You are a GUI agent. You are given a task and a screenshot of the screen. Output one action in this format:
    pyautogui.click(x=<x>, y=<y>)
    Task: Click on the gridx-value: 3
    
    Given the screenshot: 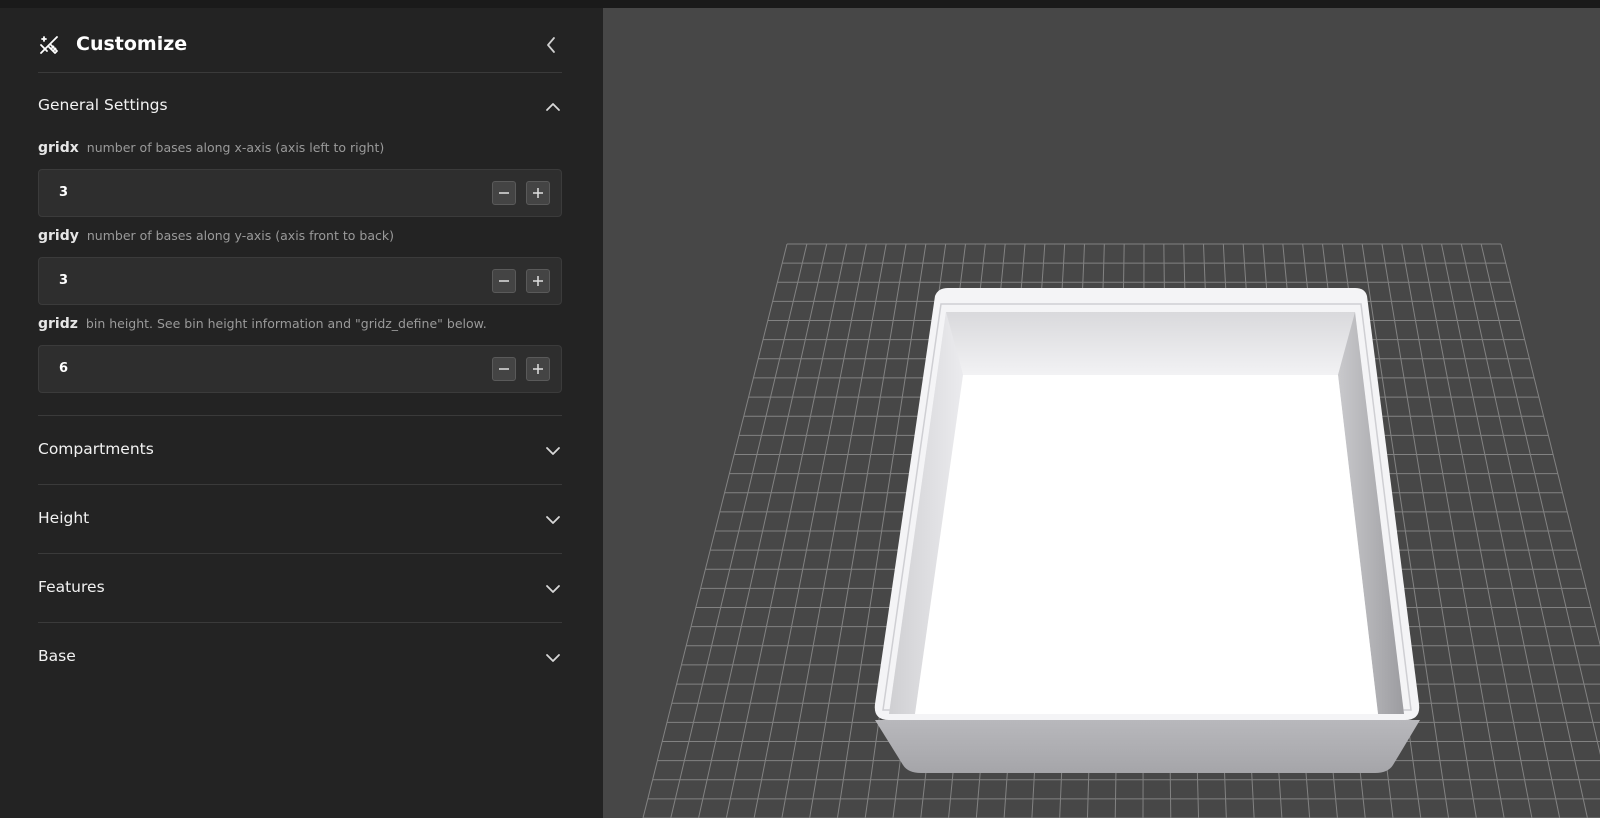 What is the action you would take?
    pyautogui.click(x=63, y=192)
    